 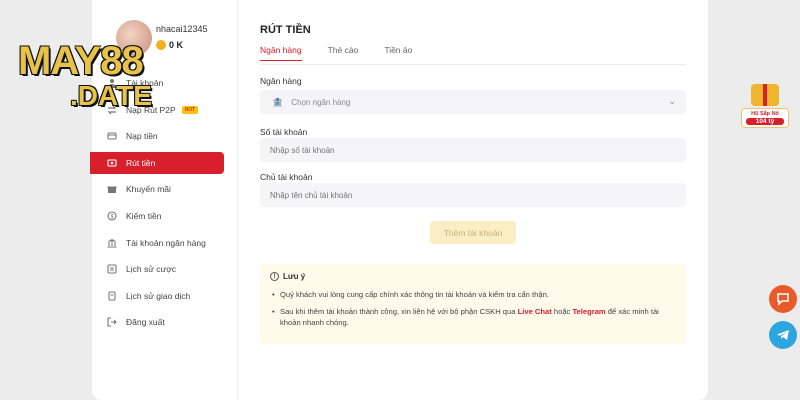 I want to click on sidebar-item-label: Lịch sử giao dịch, so click(x=158, y=295).